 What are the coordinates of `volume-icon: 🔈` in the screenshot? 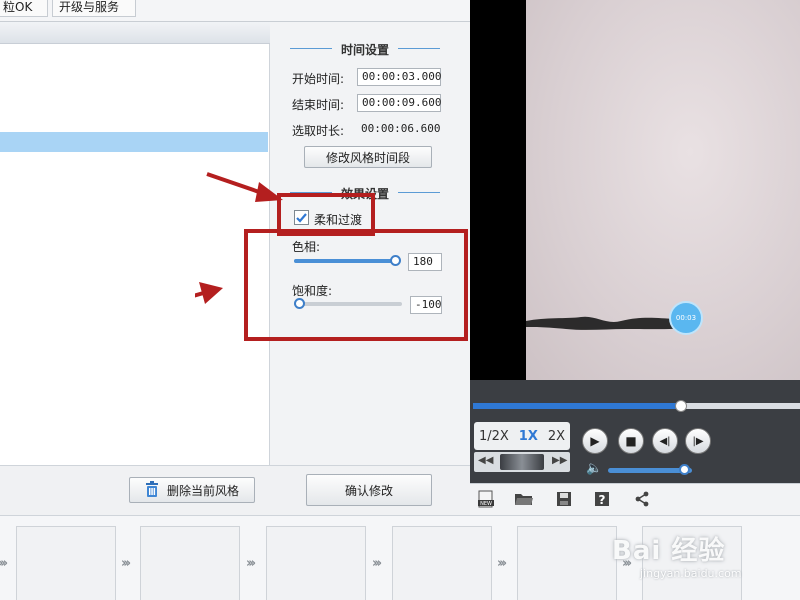 It's located at (594, 468).